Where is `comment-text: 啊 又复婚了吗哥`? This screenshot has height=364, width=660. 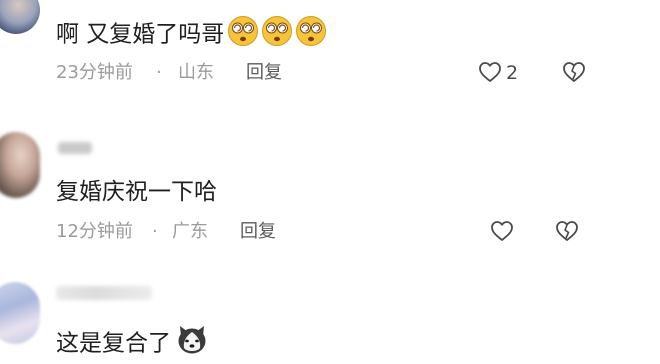
comment-text: 啊 又复婚了吗哥 is located at coordinates (192, 35).